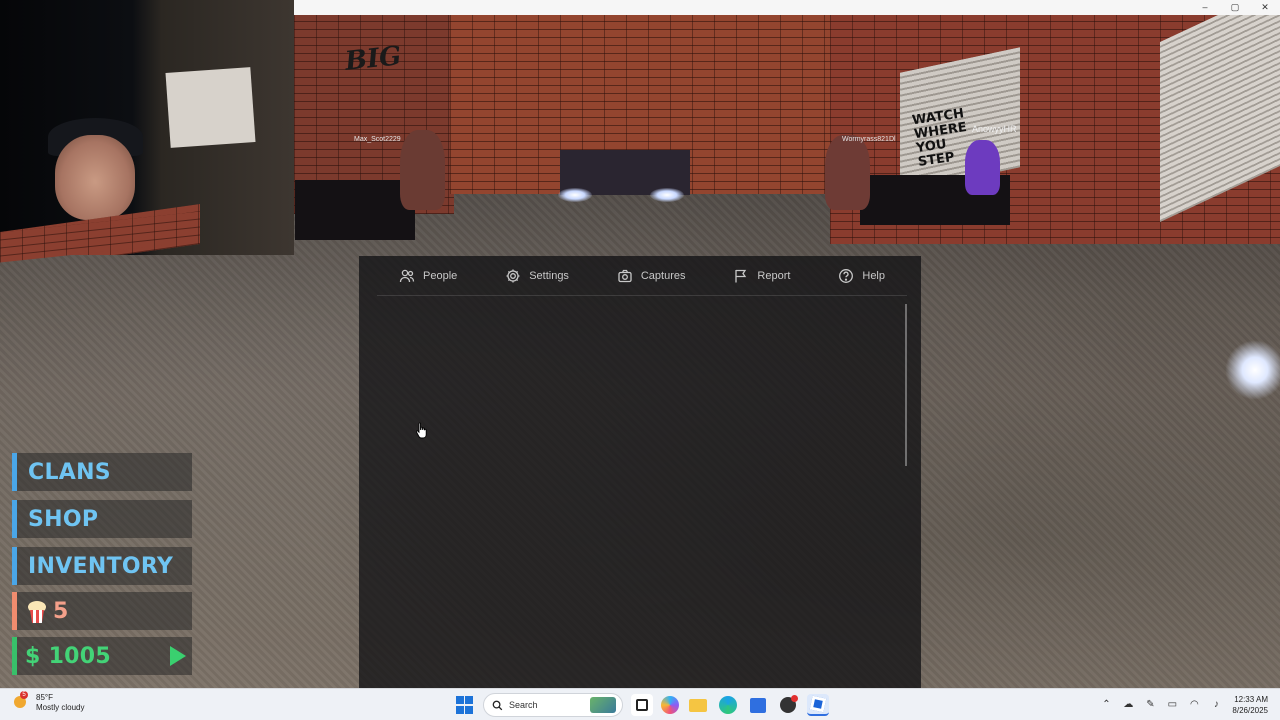 The image size is (1280, 720). What do you see at coordinates (1184, 705) in the screenshot?
I see `system-tray: ⌃ ☁ ✎ ▭ ◠ ♪ 12:33 AM 8/26/2025` at bounding box center [1184, 705].